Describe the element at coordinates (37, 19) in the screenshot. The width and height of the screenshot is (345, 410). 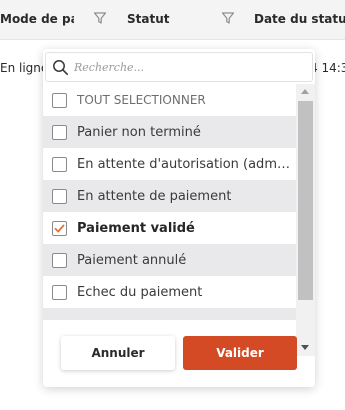
I see `column-header-payment-mode: Mode de paie` at that location.